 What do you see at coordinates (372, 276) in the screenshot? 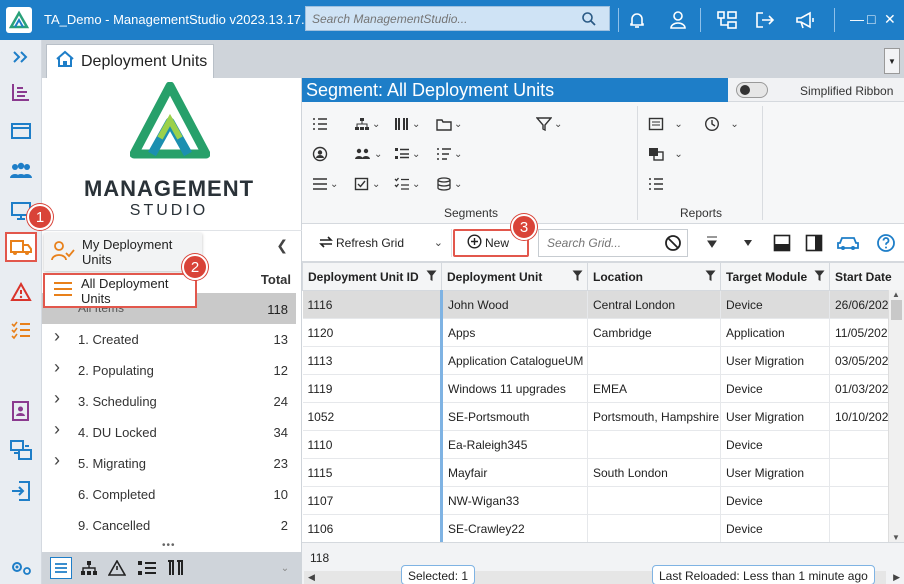
I see `column-header: Deployment Unit ID` at bounding box center [372, 276].